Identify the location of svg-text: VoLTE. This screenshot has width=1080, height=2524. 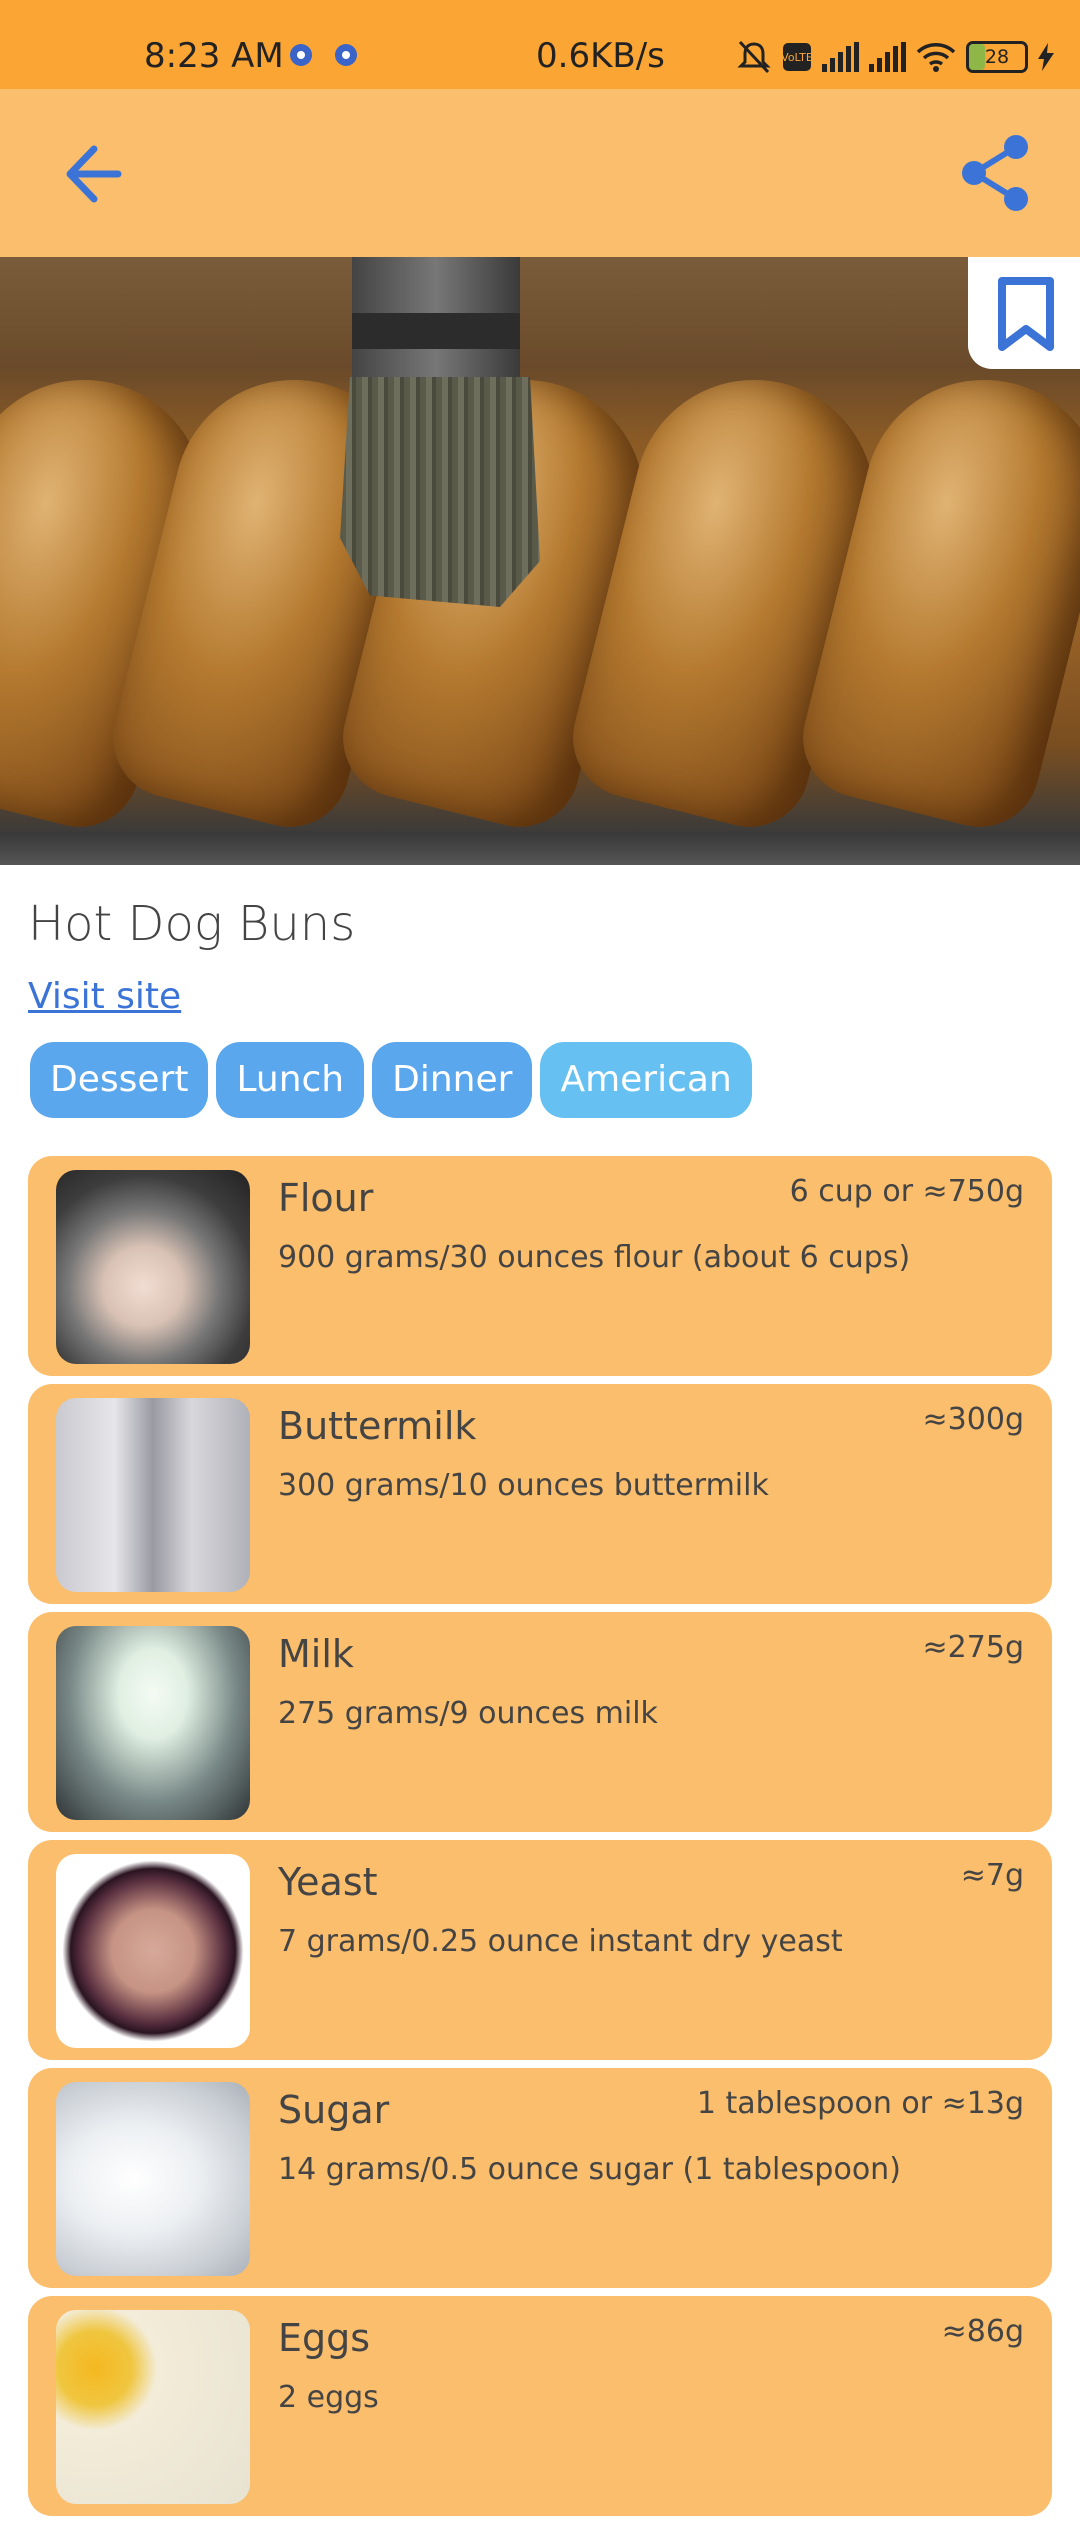
(797, 57).